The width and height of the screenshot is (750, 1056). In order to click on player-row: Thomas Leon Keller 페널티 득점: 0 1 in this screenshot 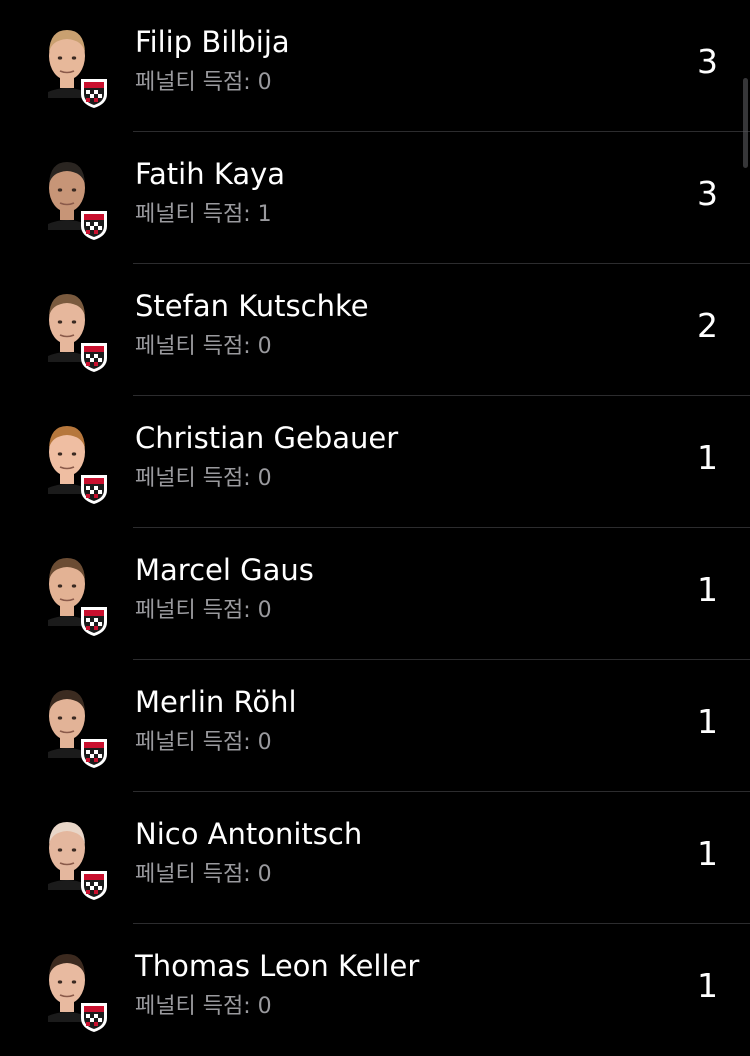, I will do `click(375, 990)`.